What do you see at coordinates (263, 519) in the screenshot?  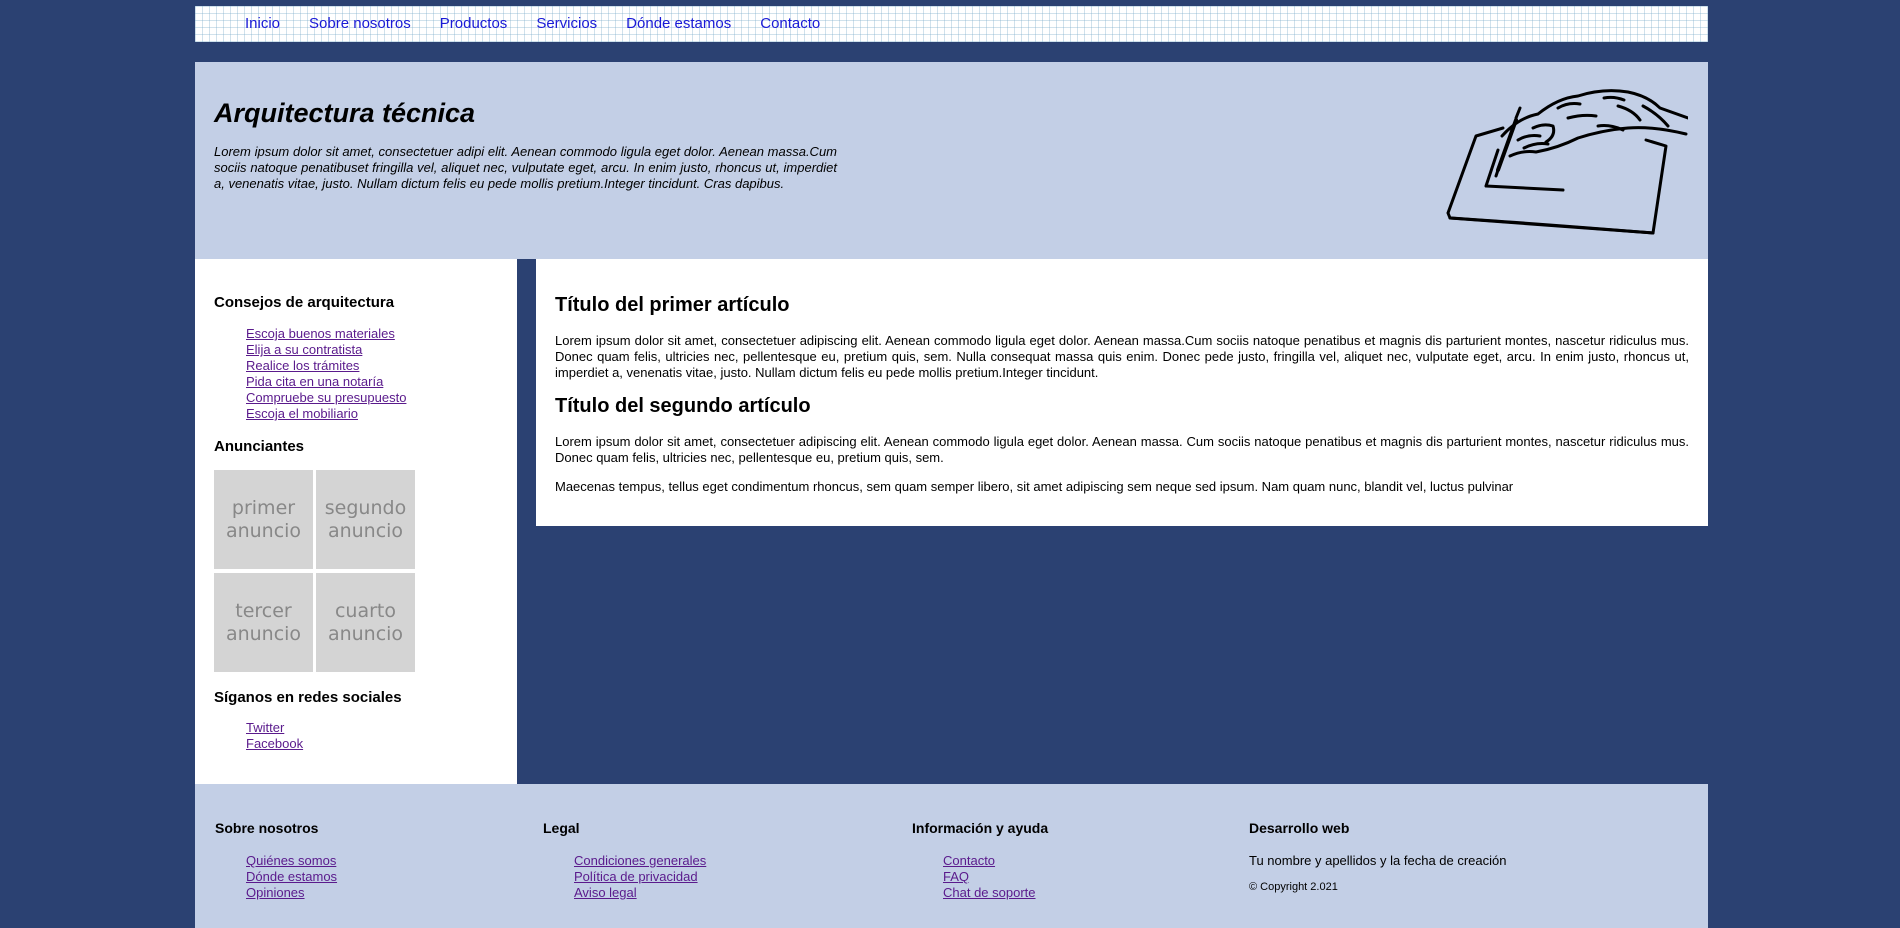 I see `ad-slot-1: primer anuncio` at bounding box center [263, 519].